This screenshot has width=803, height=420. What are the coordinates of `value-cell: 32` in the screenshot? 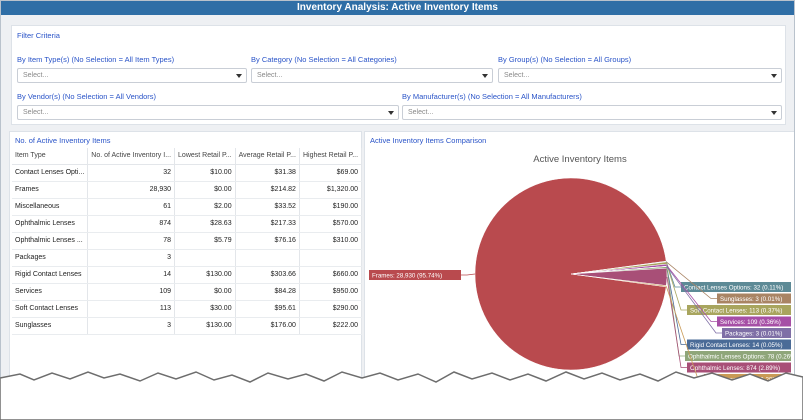 It's located at (131, 173).